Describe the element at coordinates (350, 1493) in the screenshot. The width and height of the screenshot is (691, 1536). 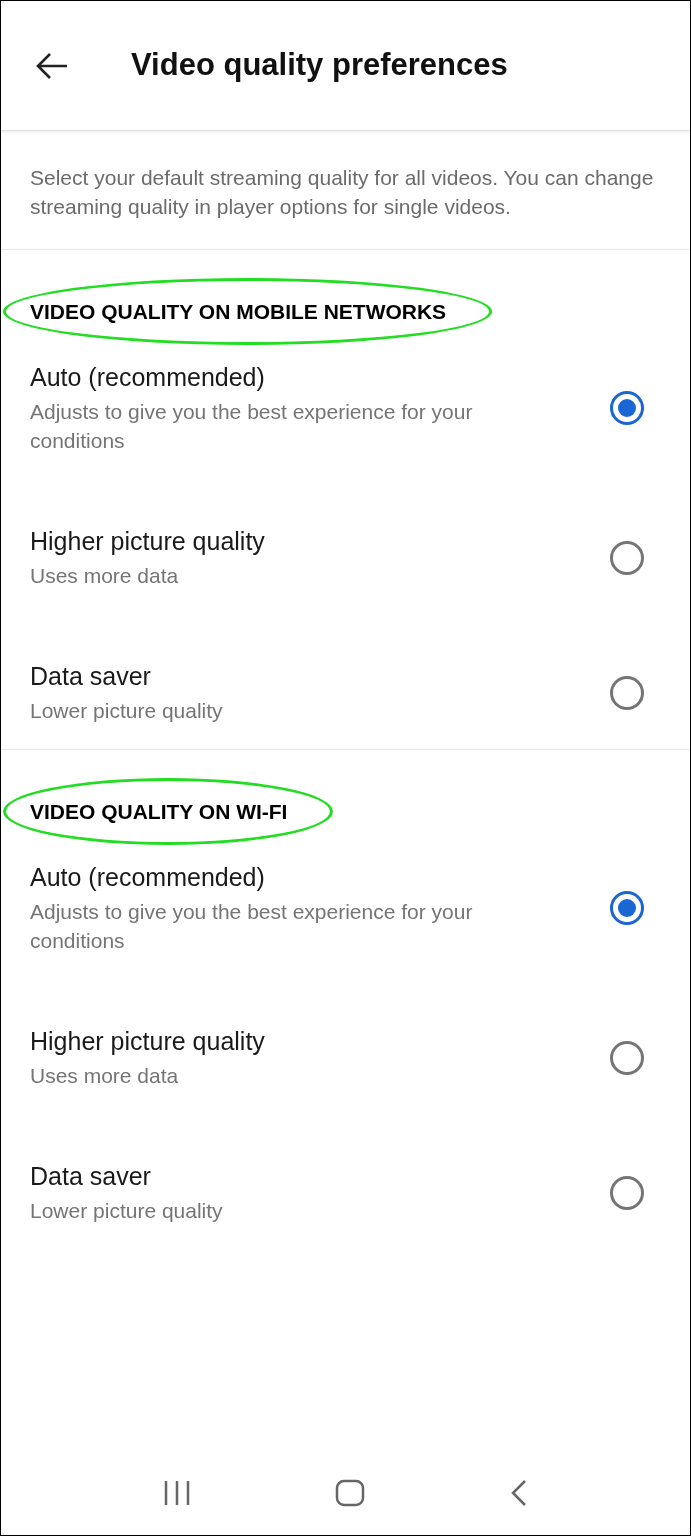
I see `home-icon` at that location.